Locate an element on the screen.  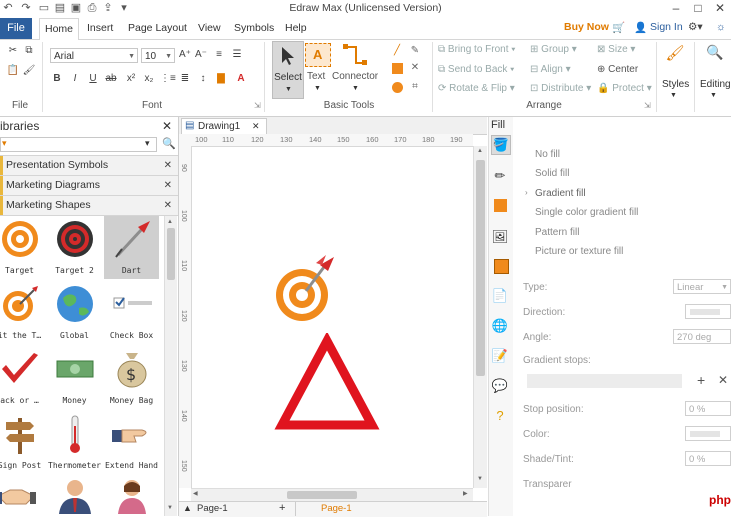
libraries-close-icon: ✕ is located at coordinates (167, 126).